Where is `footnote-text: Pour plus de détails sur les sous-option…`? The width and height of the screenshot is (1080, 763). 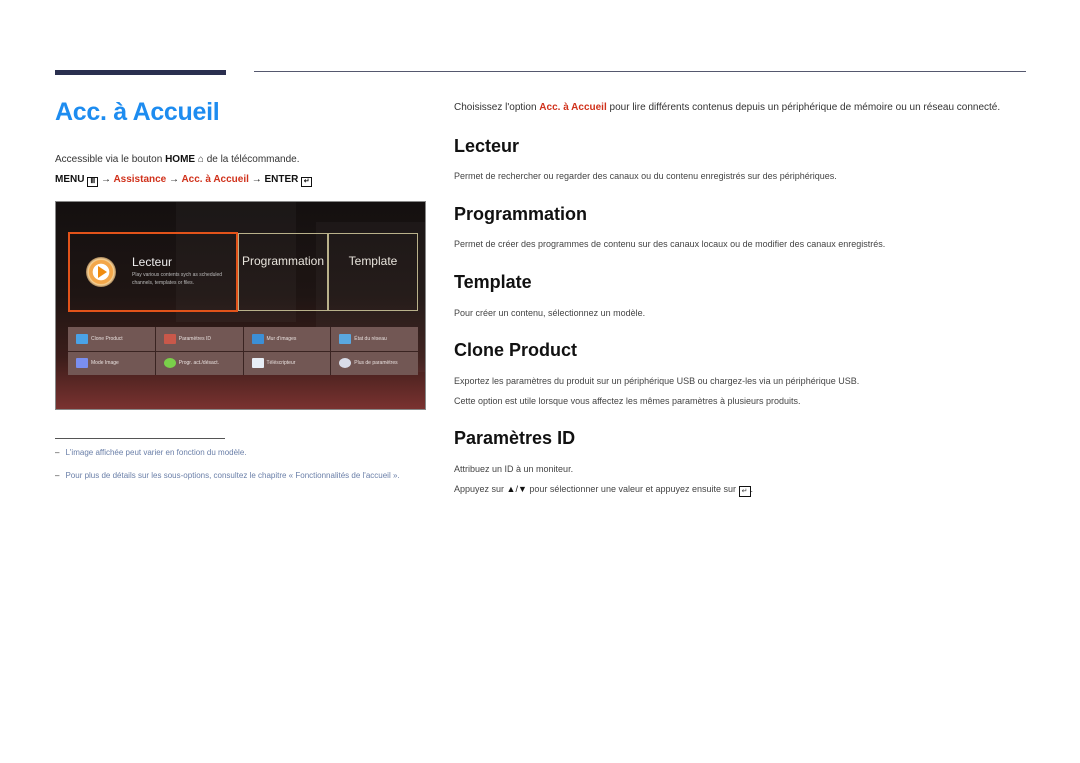 footnote-text: Pour plus de détails sur les sous-option… is located at coordinates (232, 475).